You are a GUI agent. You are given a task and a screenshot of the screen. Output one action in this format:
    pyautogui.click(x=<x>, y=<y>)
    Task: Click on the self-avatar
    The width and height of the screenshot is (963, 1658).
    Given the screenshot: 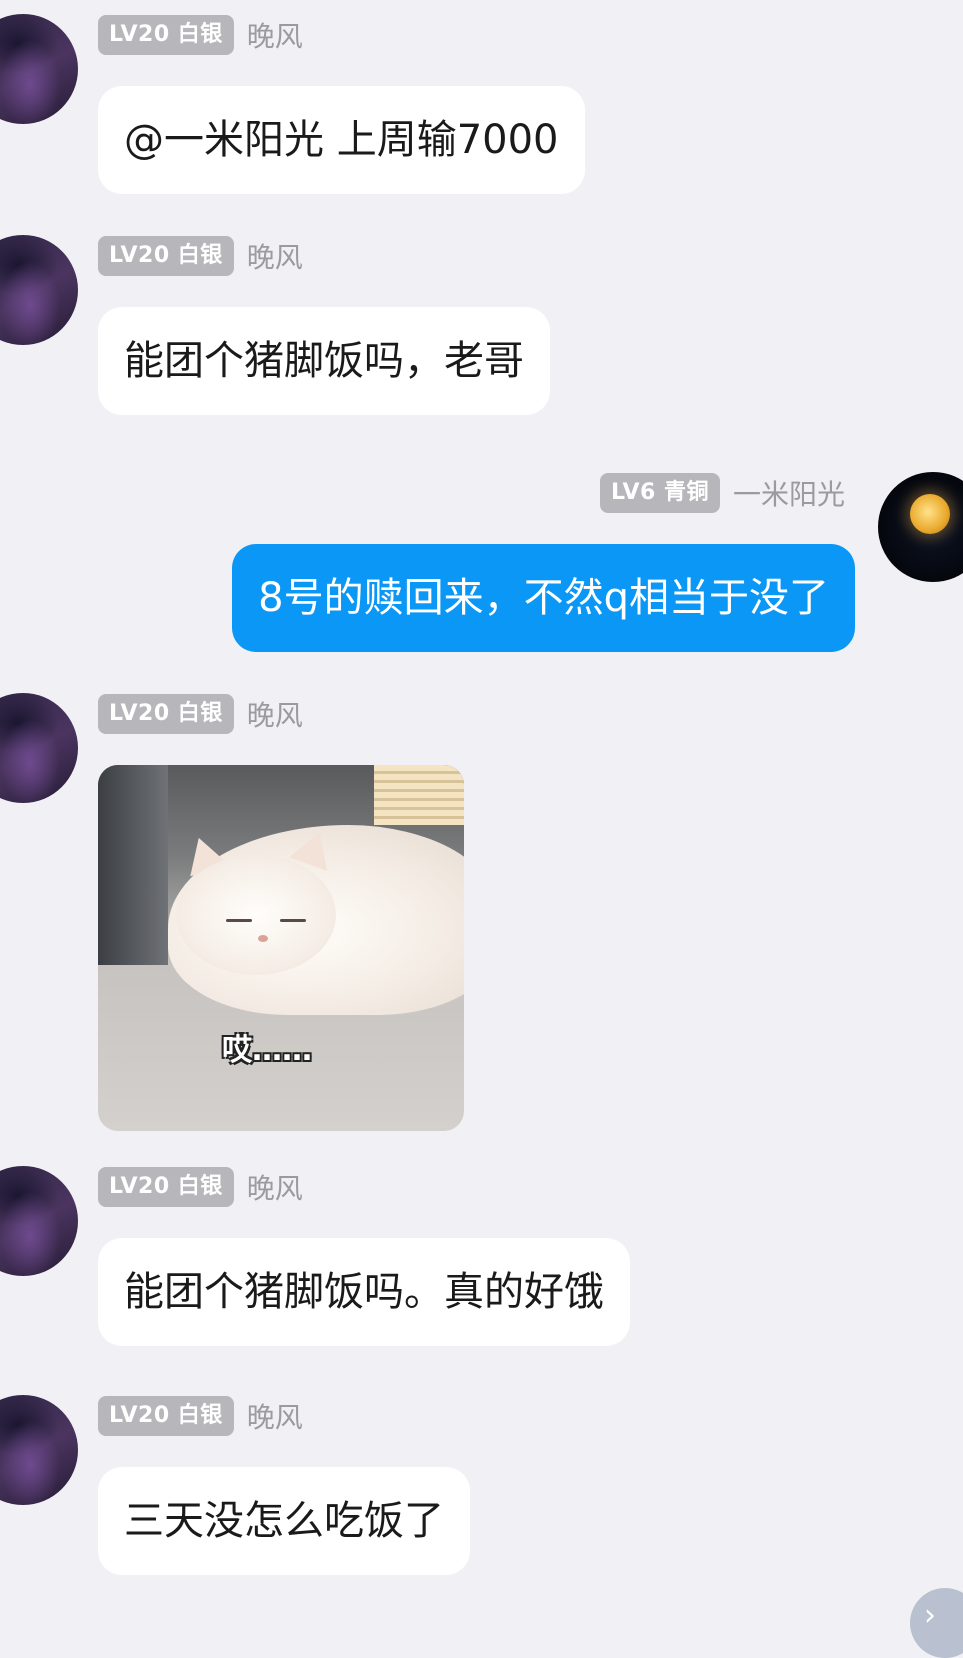 What is the action you would take?
    pyautogui.click(x=920, y=527)
    